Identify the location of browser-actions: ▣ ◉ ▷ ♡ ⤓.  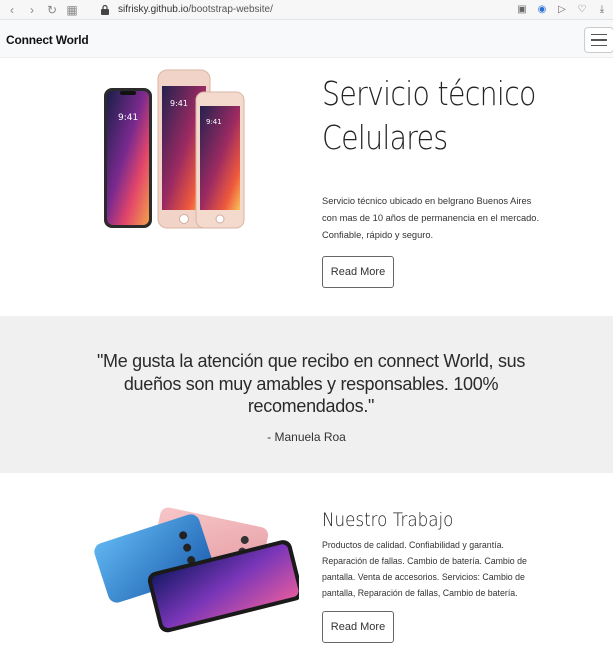
(562, 9).